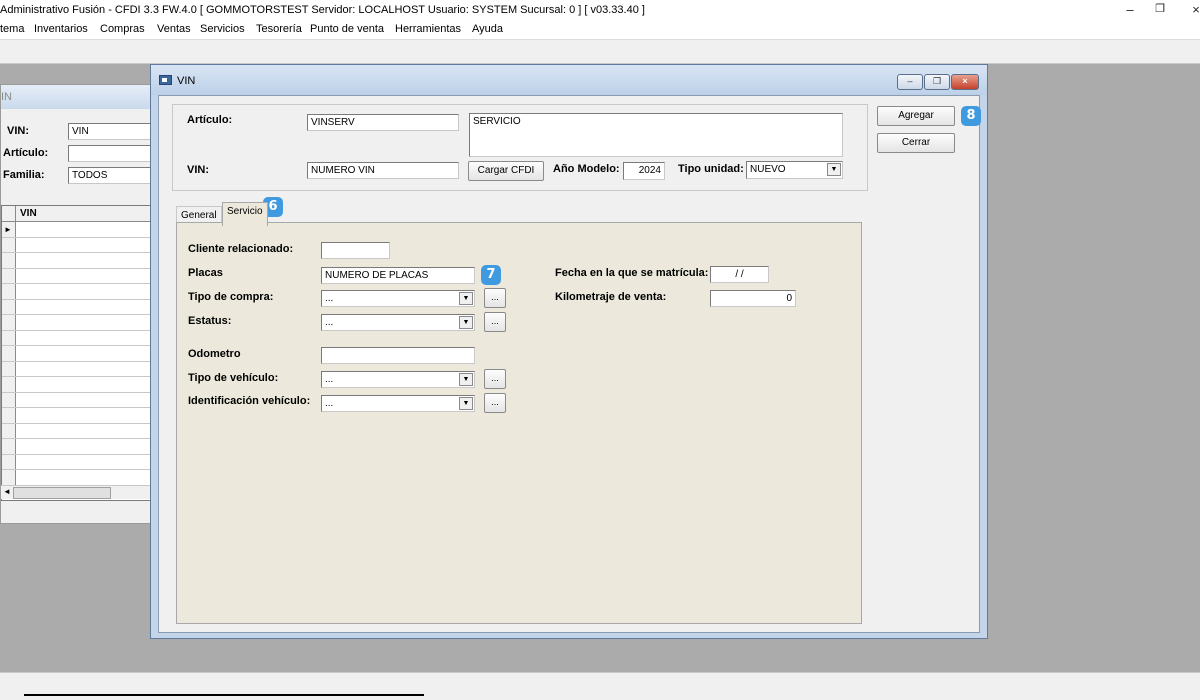 The image size is (1200, 700). I want to click on minimize-icon: –, so click(1130, 9).